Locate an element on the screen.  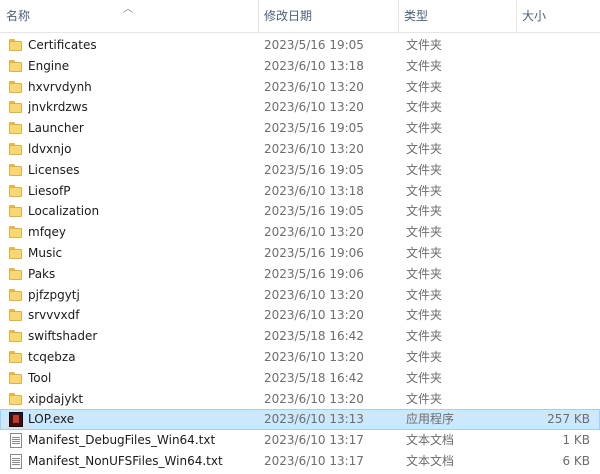
file-row: swiftshader 2023/5/18 16:42 文件夹 is located at coordinates (300, 336).